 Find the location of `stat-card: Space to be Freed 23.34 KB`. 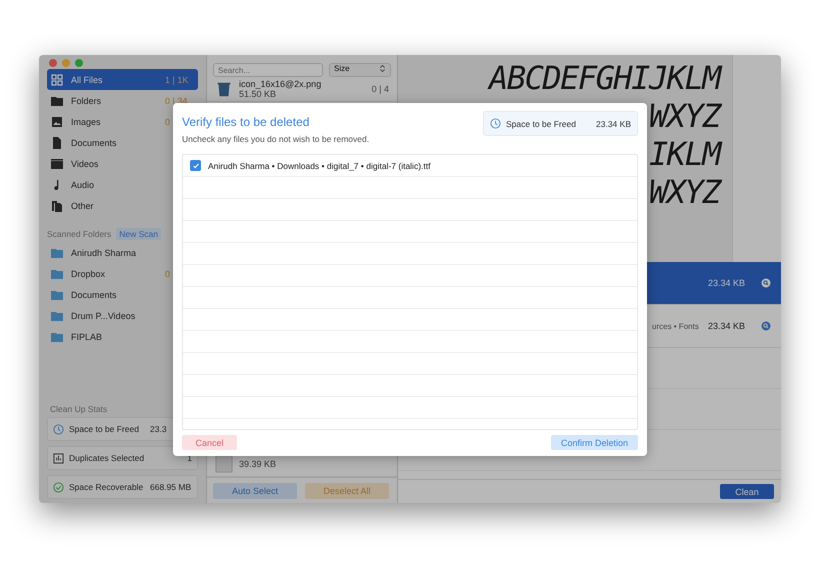

stat-card: Space to be Freed 23.34 KB is located at coordinates (560, 123).